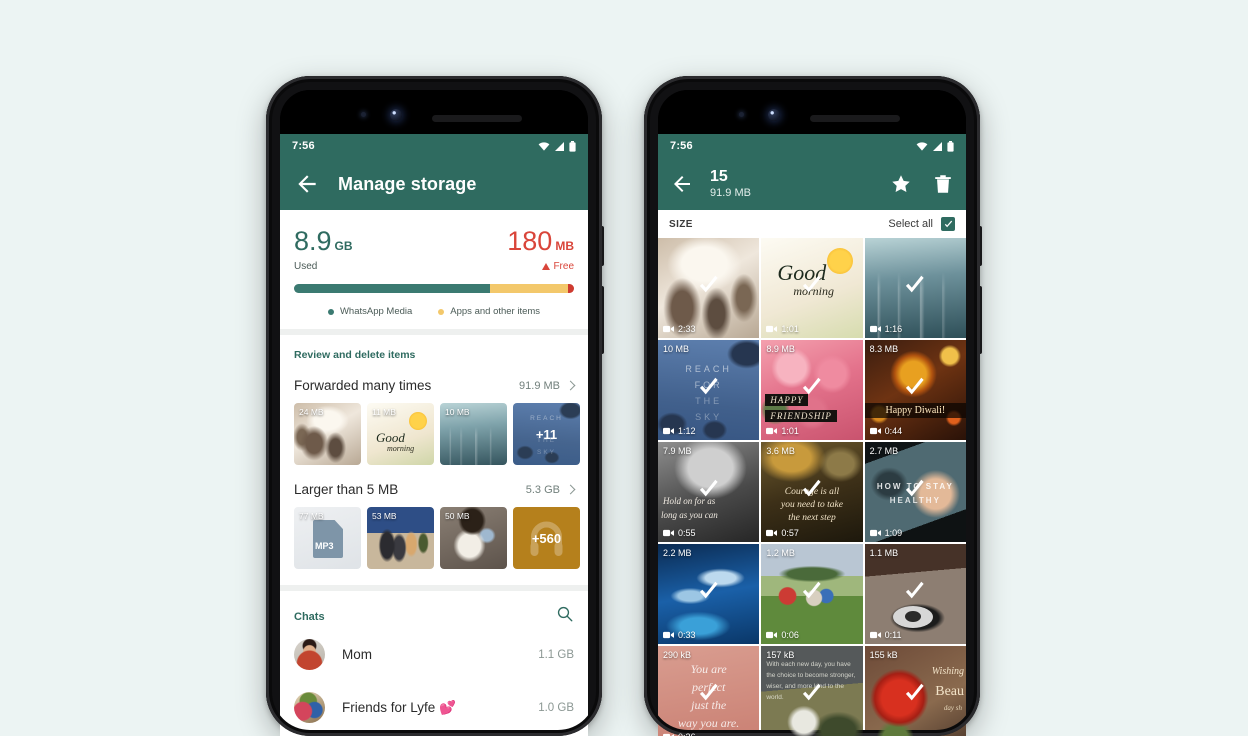 The height and width of the screenshot is (736, 1248). What do you see at coordinates (719, 177) in the screenshot?
I see `selection-count: 15` at bounding box center [719, 177].